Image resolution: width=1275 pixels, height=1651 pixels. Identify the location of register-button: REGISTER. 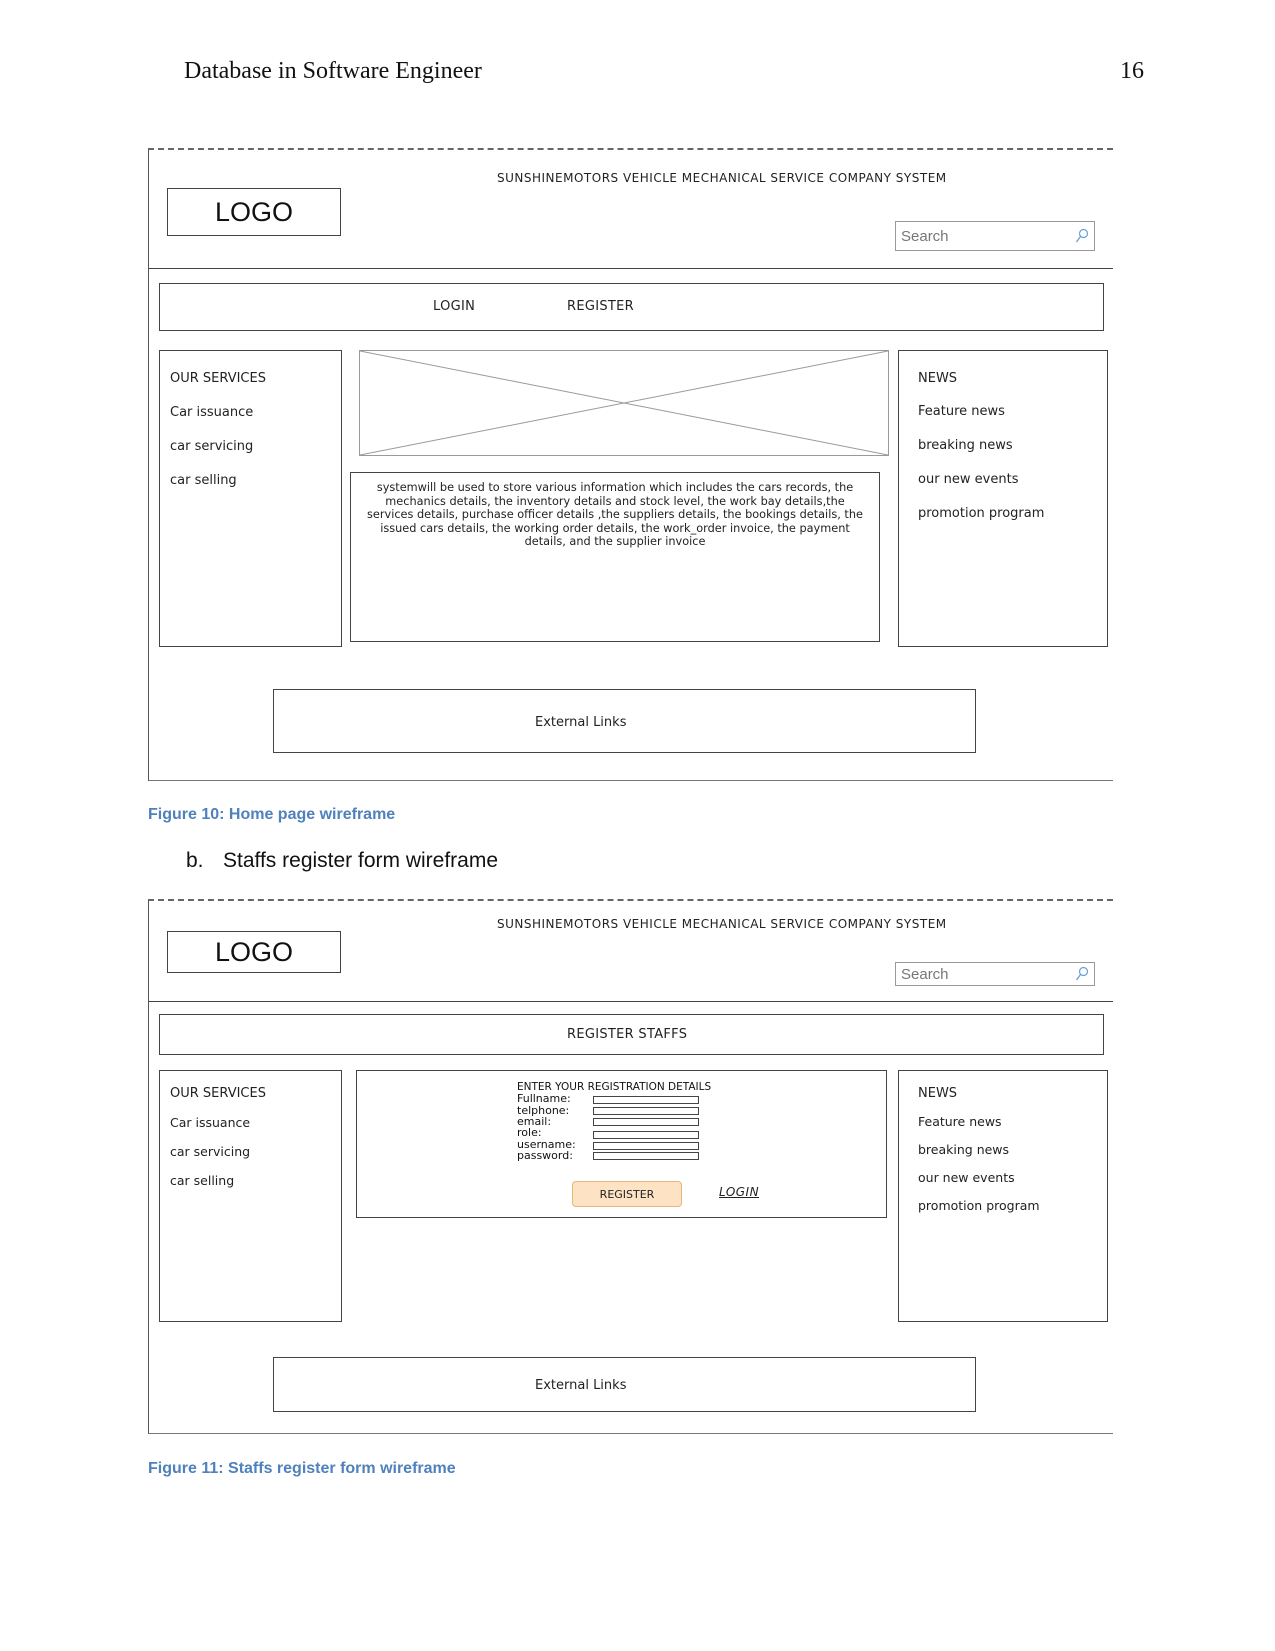
(627, 1194).